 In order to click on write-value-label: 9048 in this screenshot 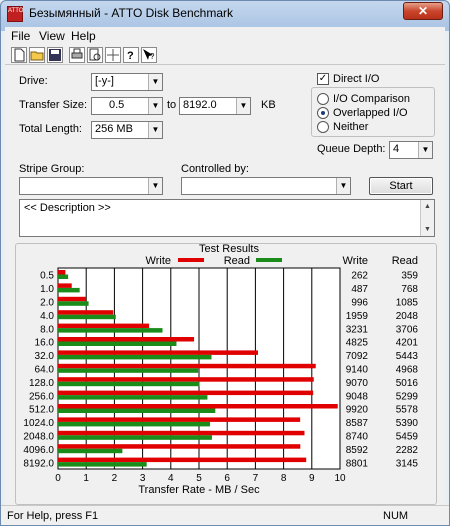, I will do `click(357, 396)`.